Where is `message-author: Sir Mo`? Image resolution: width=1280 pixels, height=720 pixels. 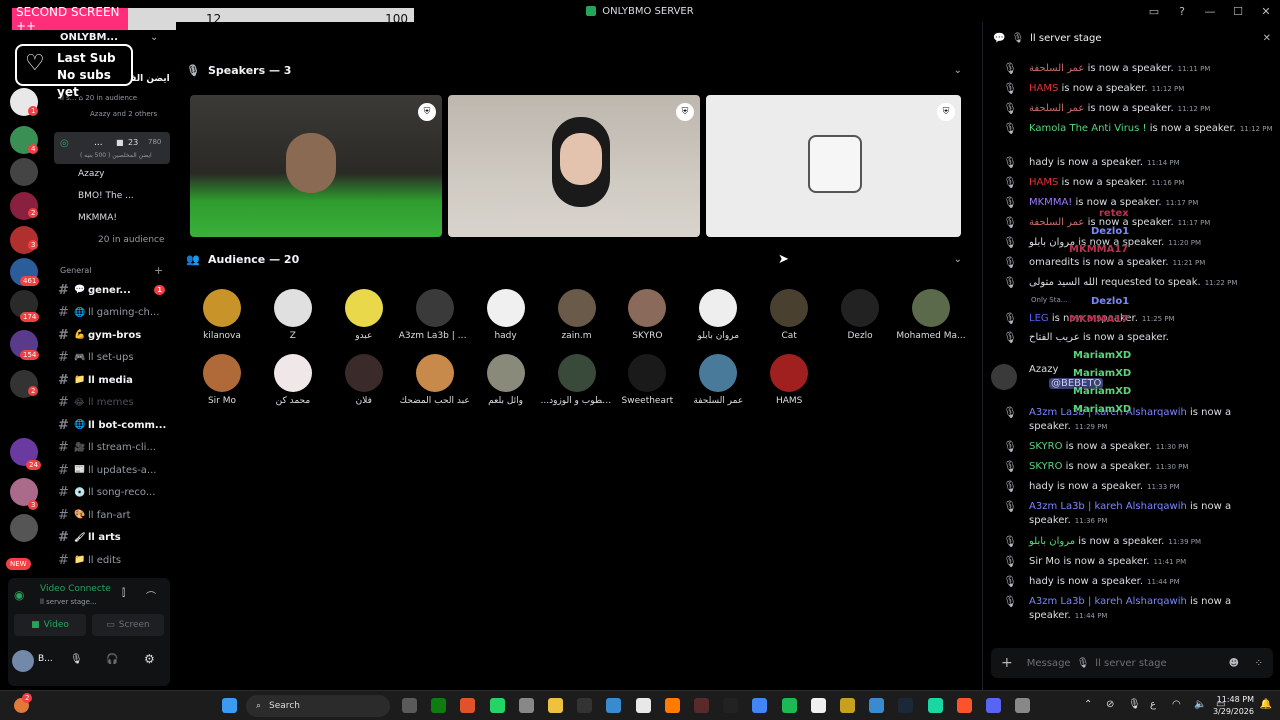
message-author: Sir Mo is located at coordinates (1044, 561).